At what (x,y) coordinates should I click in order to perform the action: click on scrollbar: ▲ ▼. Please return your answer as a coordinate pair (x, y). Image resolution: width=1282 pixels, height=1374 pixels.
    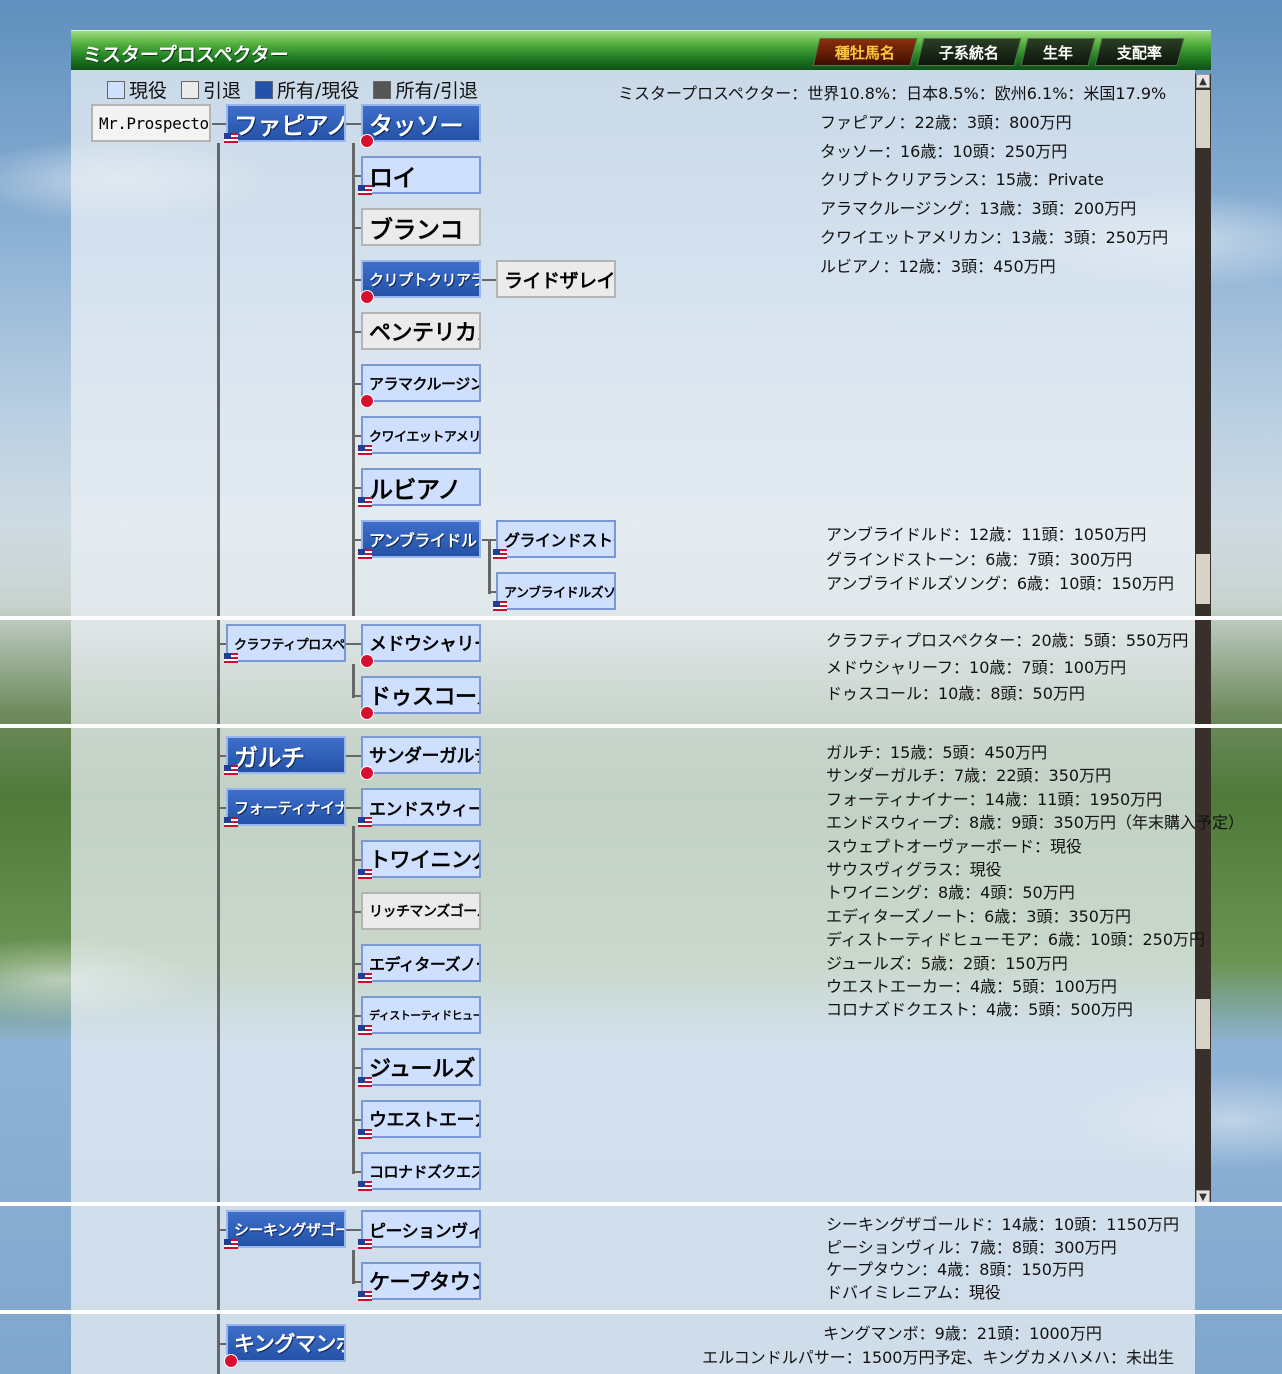
    Looking at the image, I should click on (1203, 639).